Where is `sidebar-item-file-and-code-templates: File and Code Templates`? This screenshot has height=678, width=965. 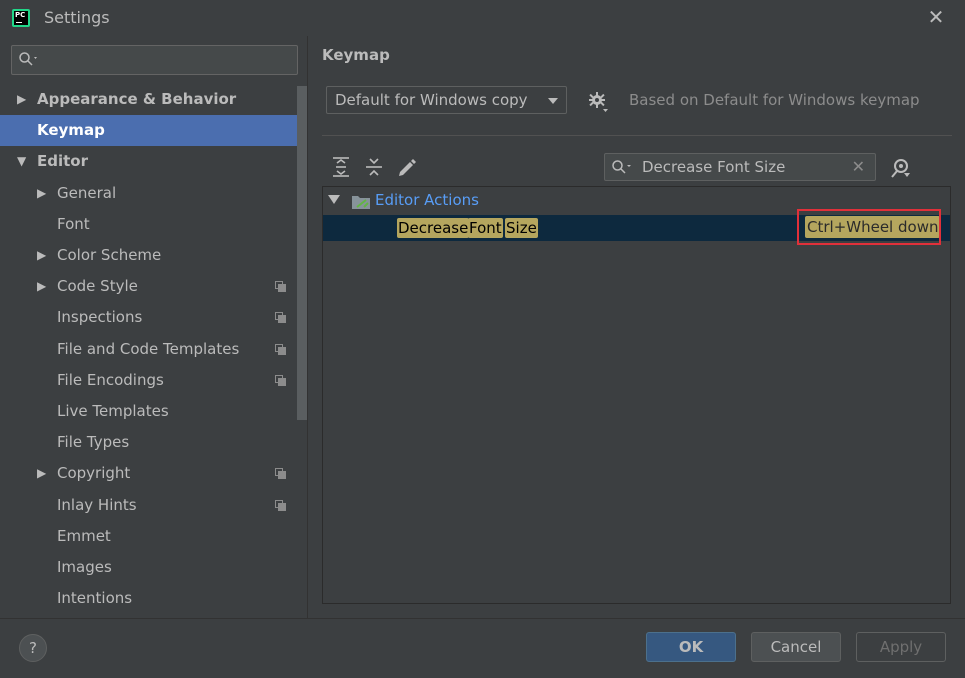
sidebar-item-file-and-code-templates: File and Code Templates is located at coordinates (148, 349).